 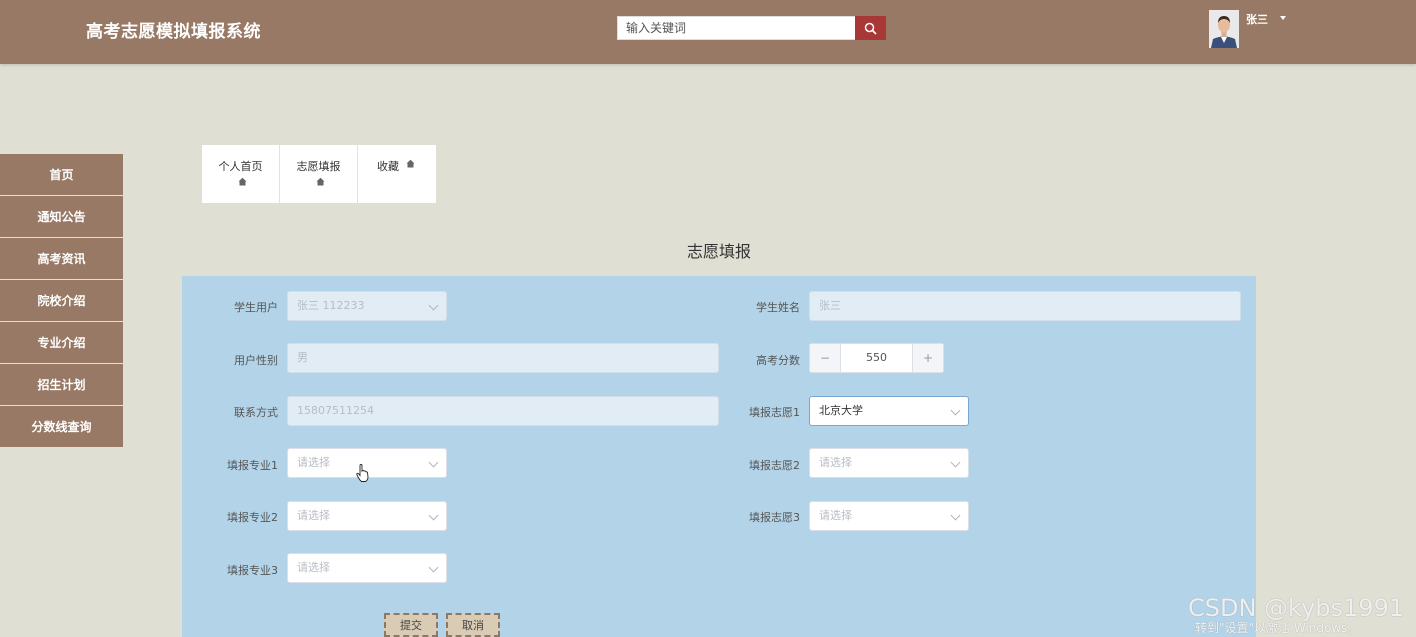 I want to click on choice1-label: 填报志愿1, so click(x=774, y=412).